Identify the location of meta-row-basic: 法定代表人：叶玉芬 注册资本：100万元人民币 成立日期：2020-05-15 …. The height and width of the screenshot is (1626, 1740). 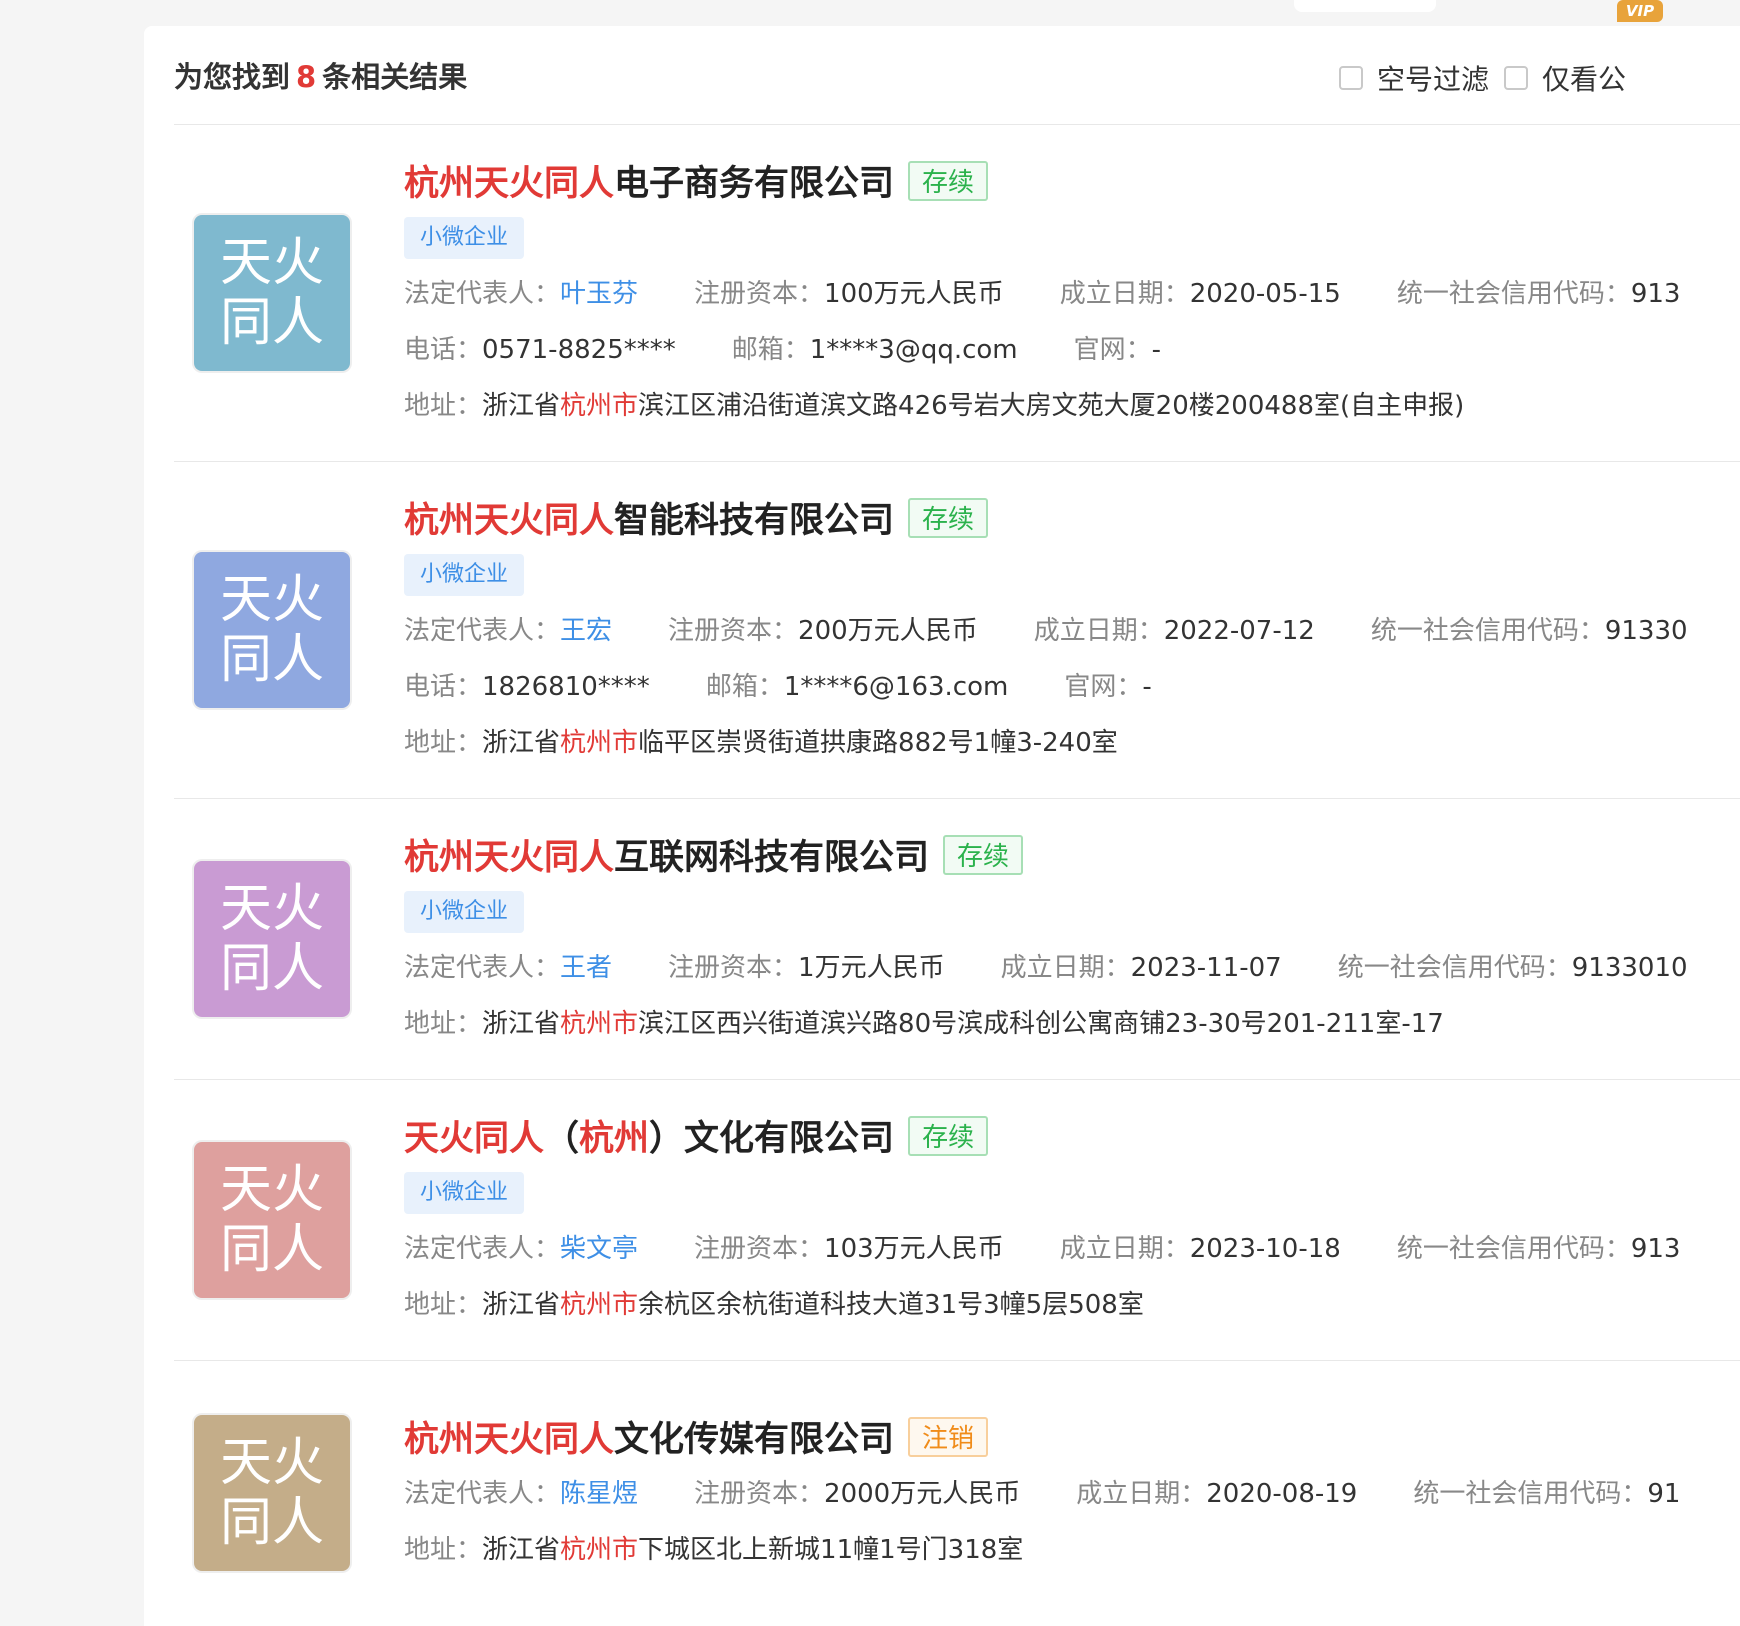
(1070, 291).